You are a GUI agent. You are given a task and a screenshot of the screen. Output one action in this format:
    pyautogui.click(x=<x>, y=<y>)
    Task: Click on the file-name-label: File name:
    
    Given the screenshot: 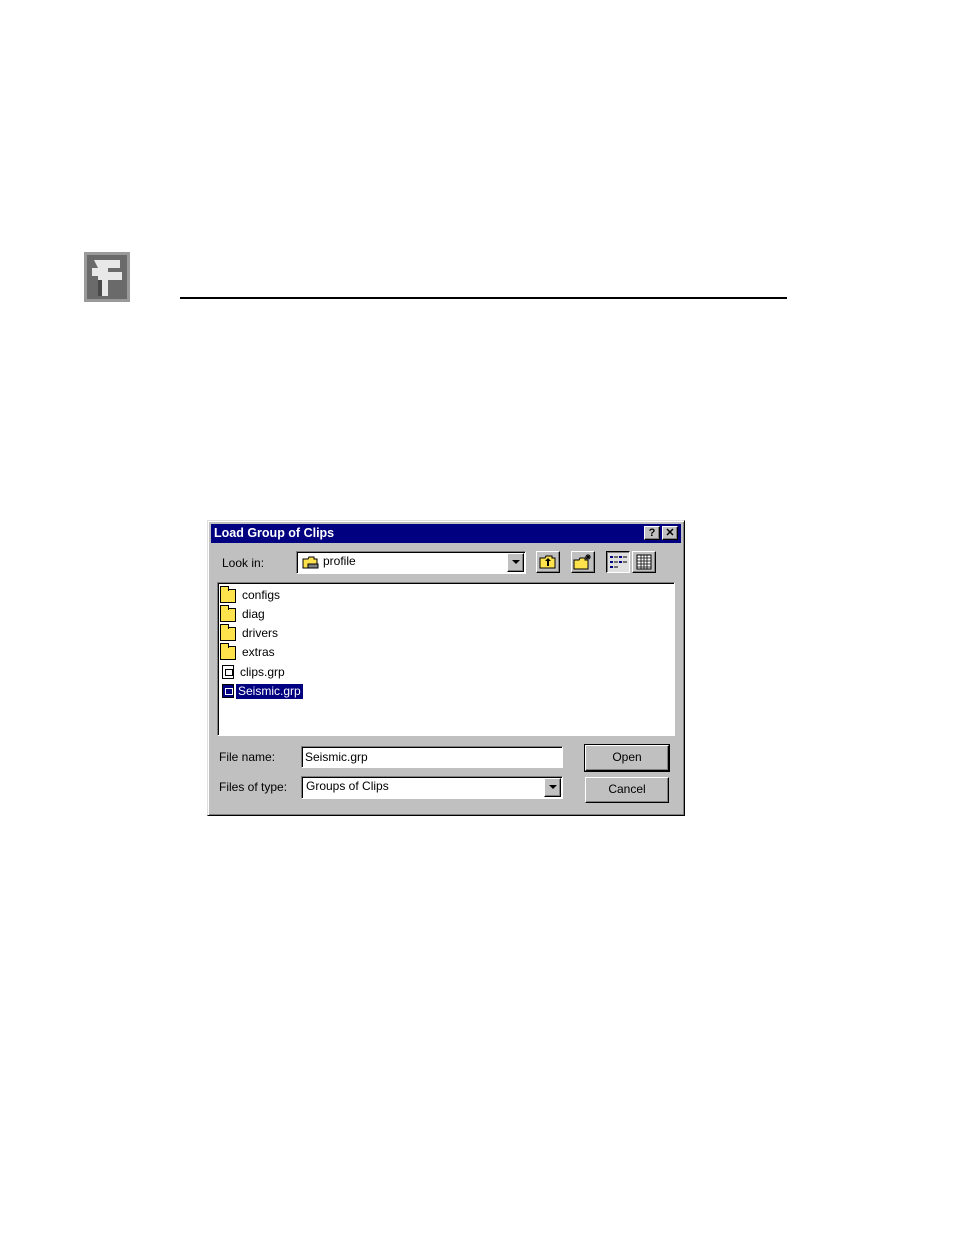 What is the action you would take?
    pyautogui.click(x=247, y=757)
    